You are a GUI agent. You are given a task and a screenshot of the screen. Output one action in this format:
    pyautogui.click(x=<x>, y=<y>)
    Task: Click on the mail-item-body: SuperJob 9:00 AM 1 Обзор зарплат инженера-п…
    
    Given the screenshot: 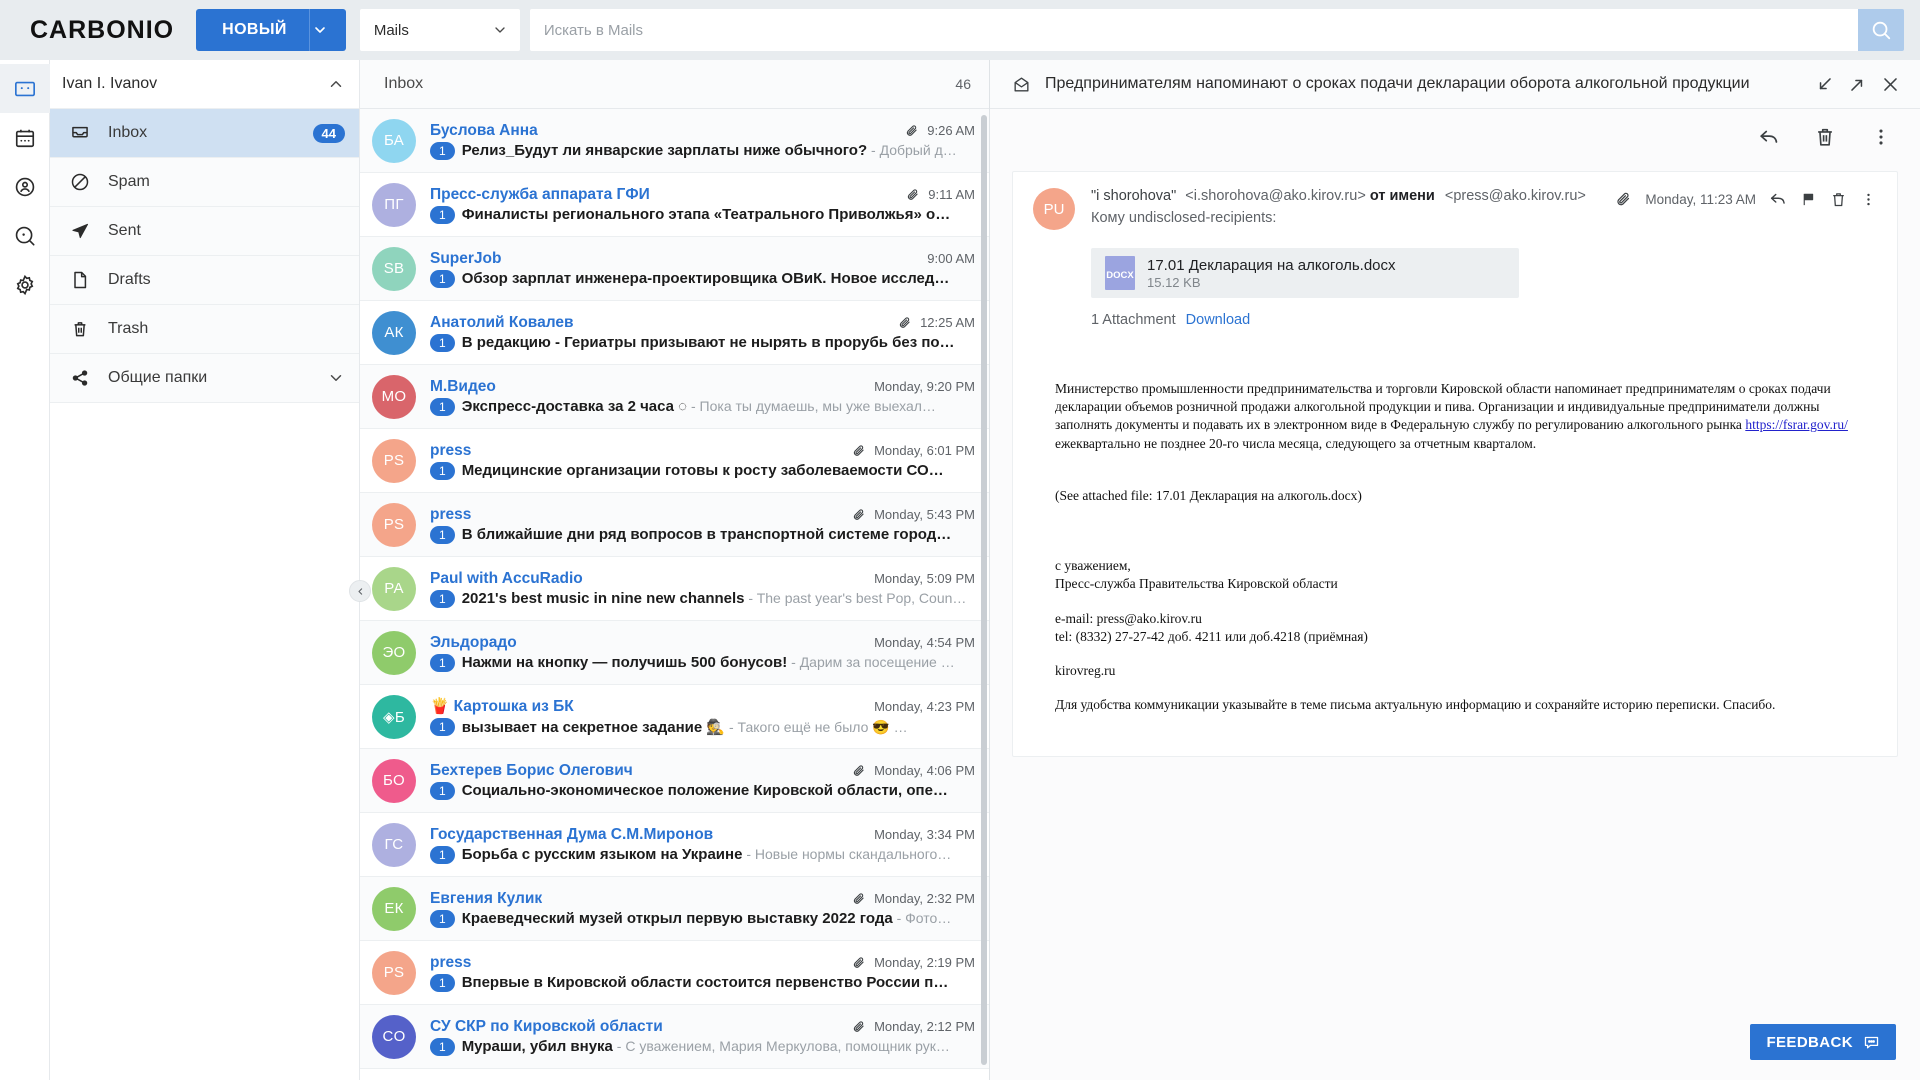 What is the action you would take?
    pyautogui.click(x=702, y=269)
    